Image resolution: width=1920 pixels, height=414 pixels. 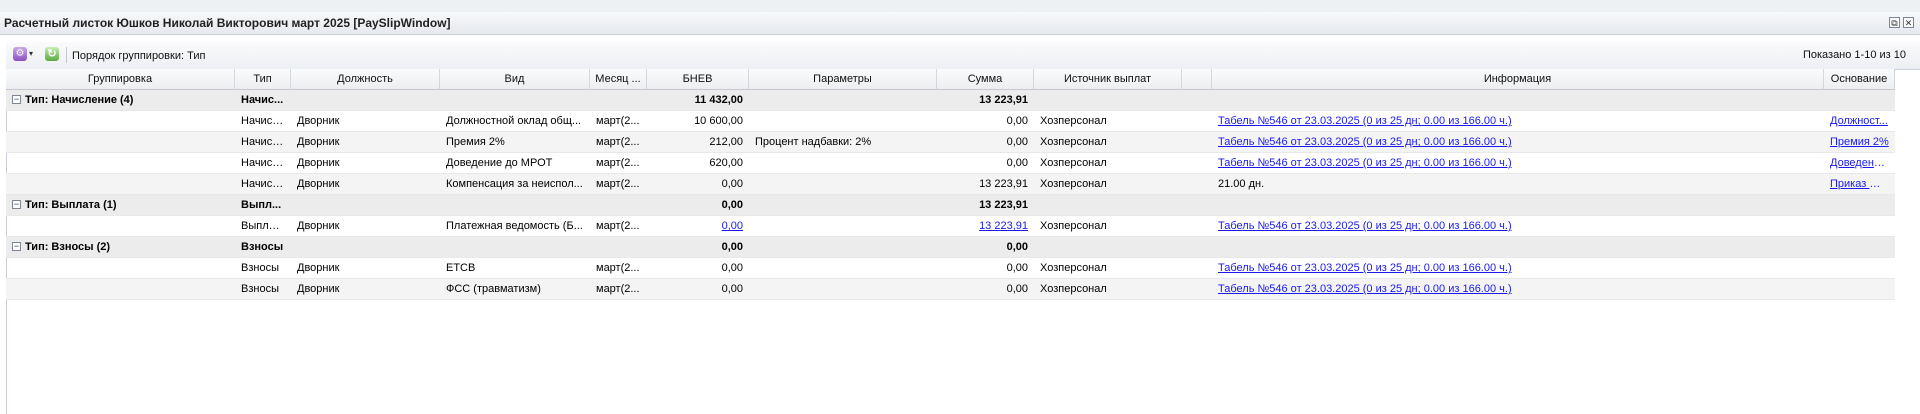 What do you see at coordinates (1241, 184) in the screenshot?
I see `info-cell: 21.00 дн.` at bounding box center [1241, 184].